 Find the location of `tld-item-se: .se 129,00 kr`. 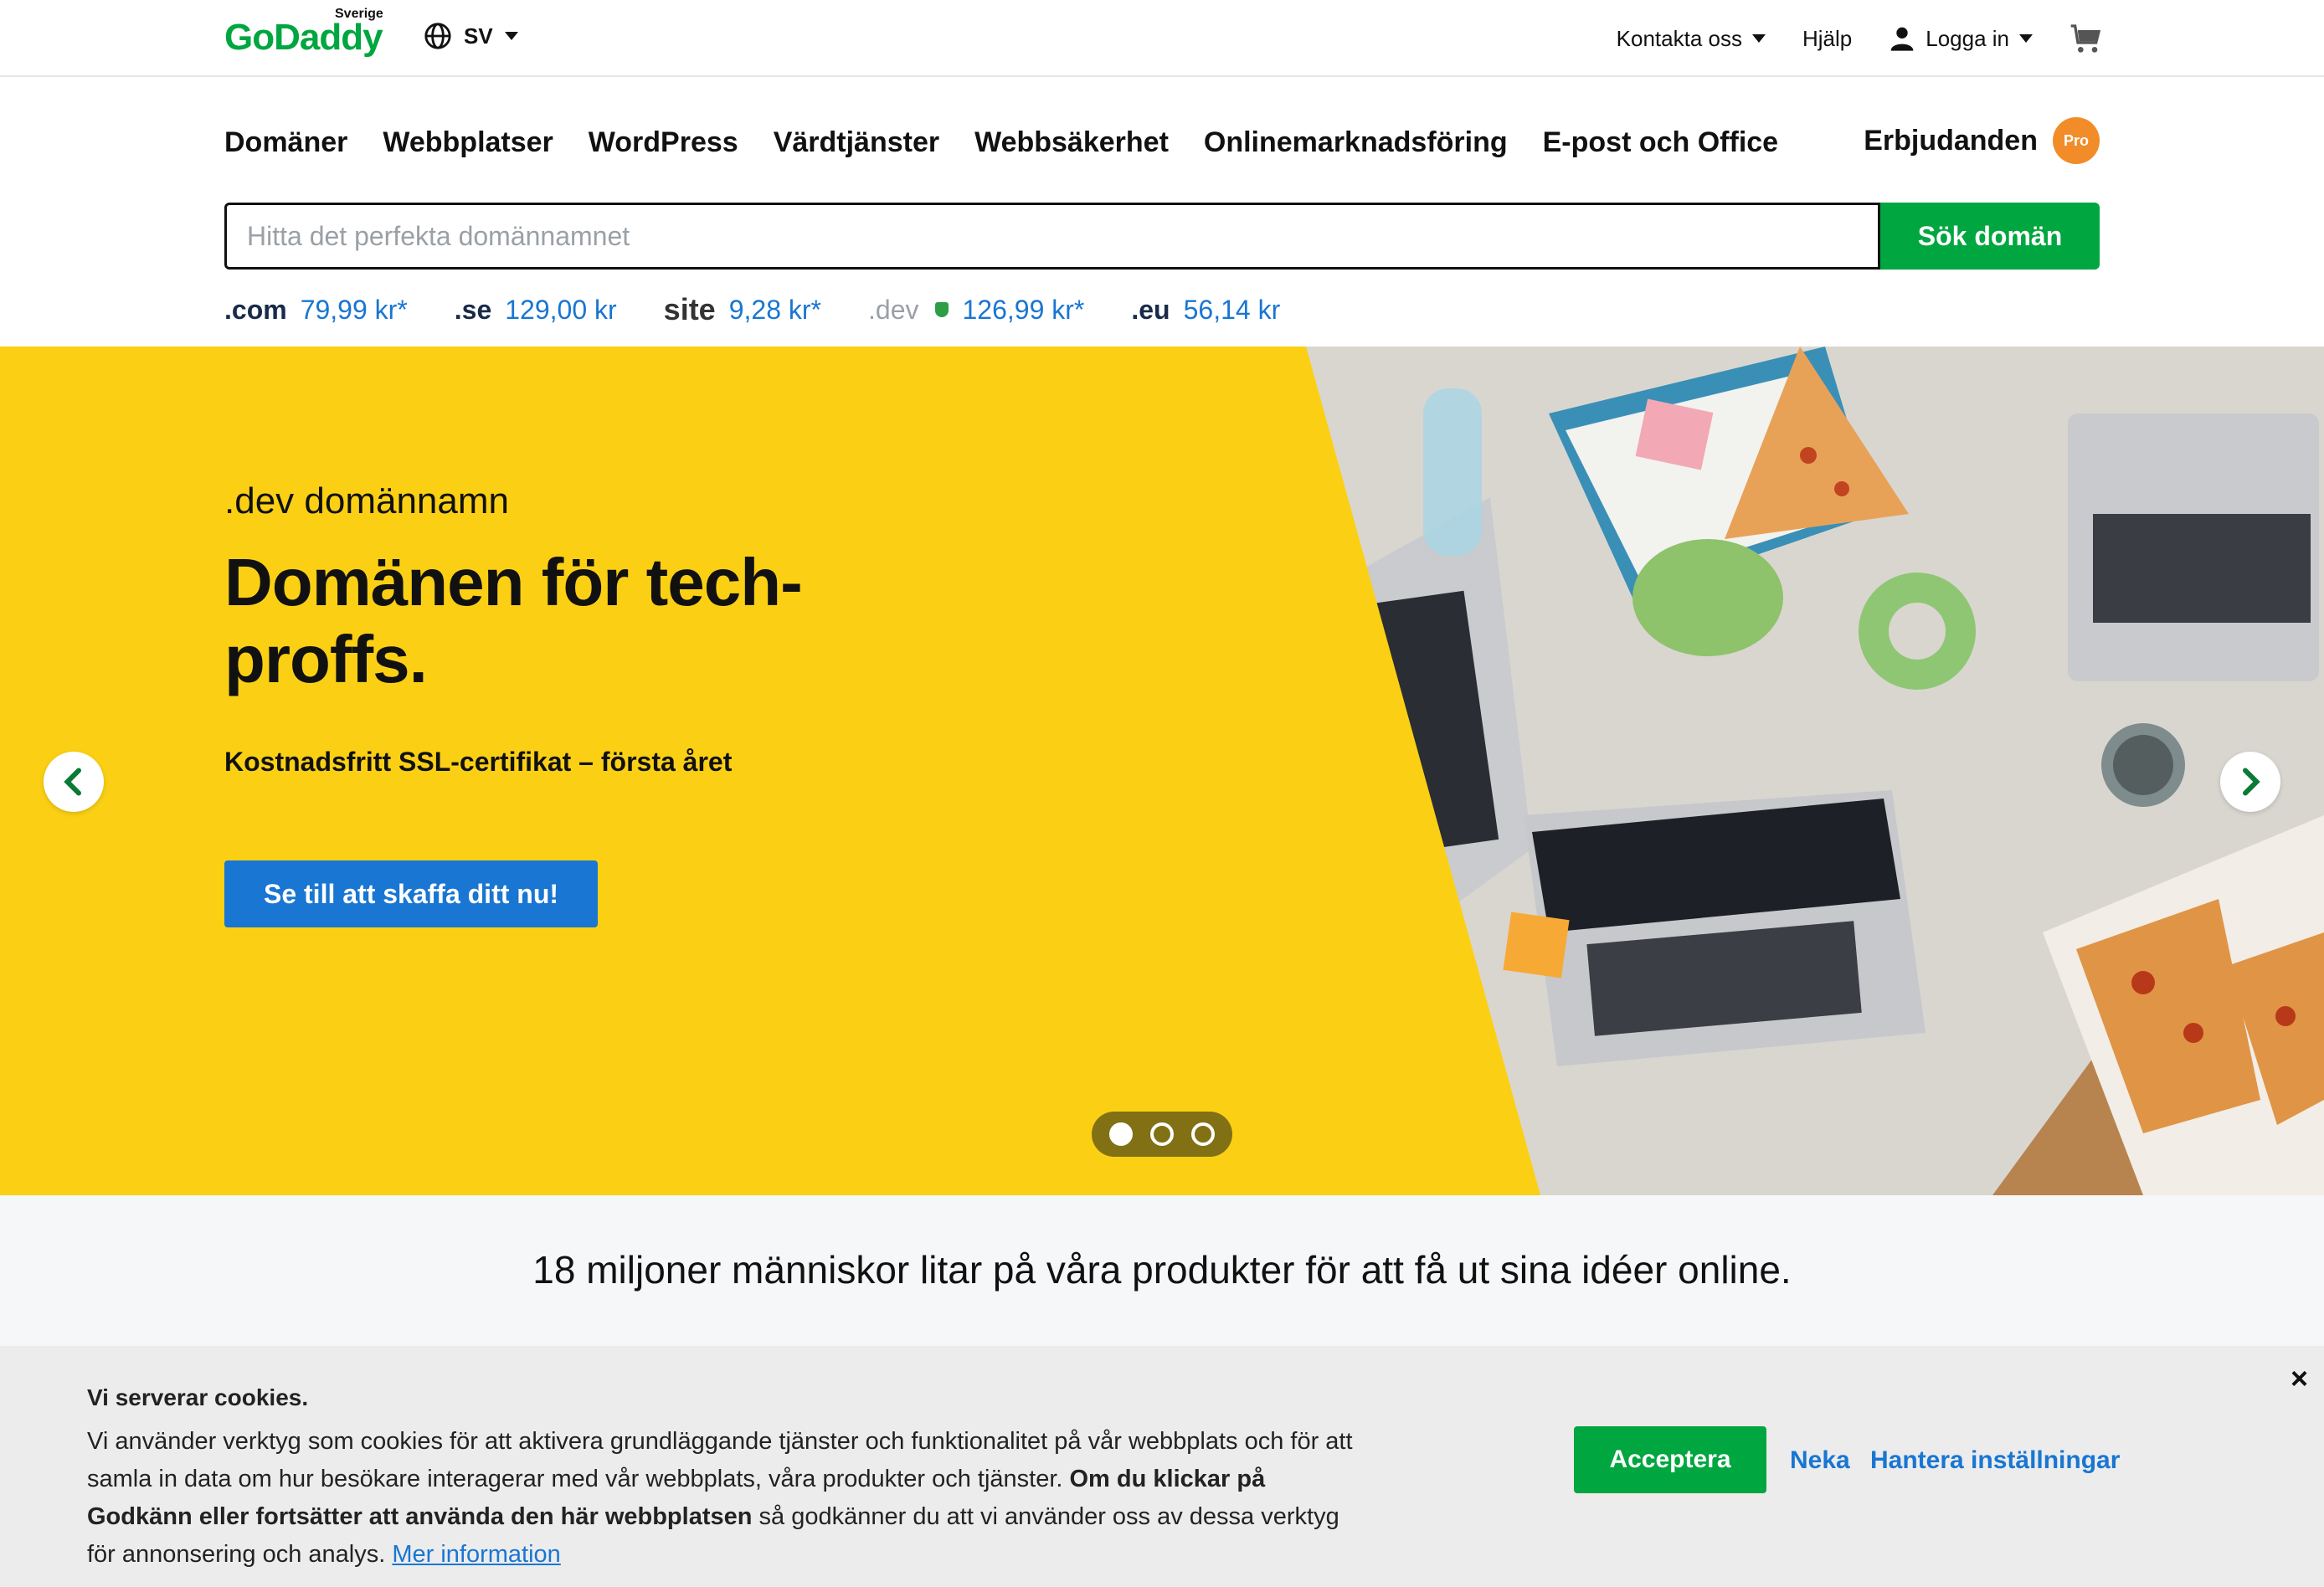

tld-item-se: .se 129,00 kr is located at coordinates (536, 310).